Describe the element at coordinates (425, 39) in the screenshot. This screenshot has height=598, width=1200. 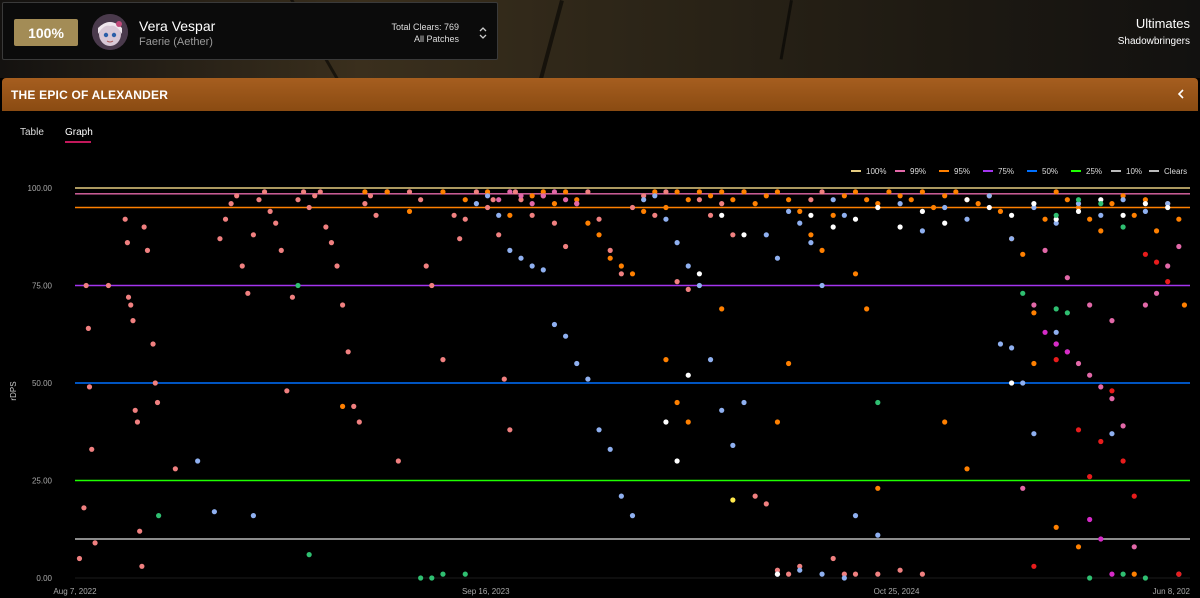
I see `patch-filter: All Patches` at that location.